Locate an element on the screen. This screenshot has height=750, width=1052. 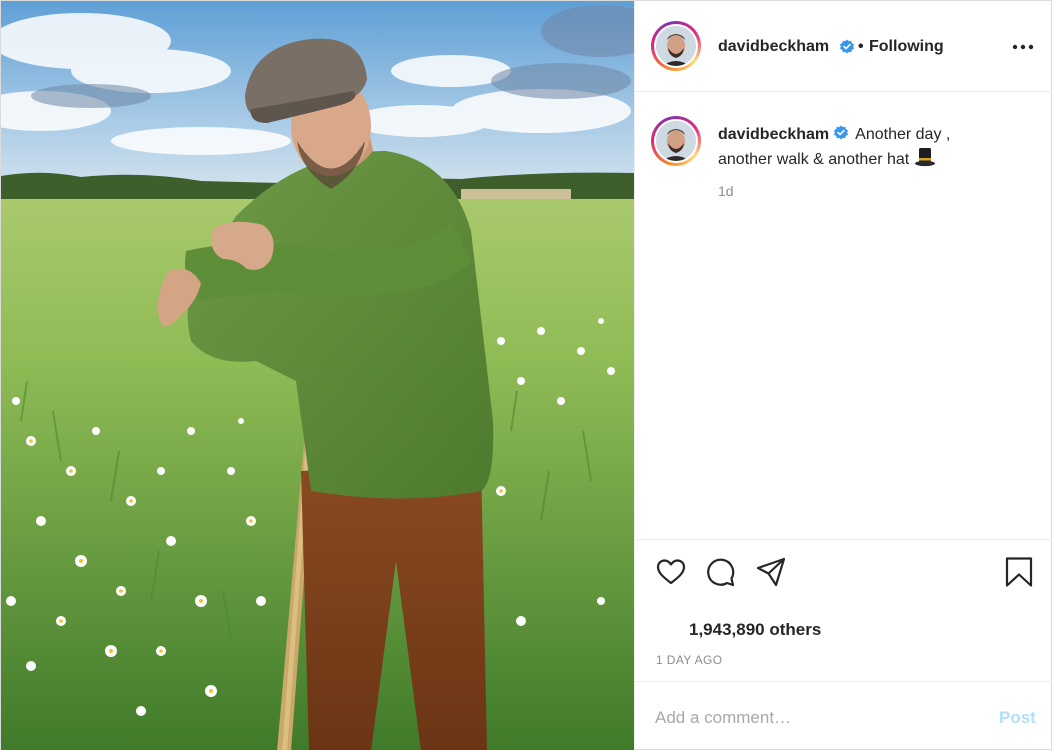
action-bar is located at coordinates (843, 570).